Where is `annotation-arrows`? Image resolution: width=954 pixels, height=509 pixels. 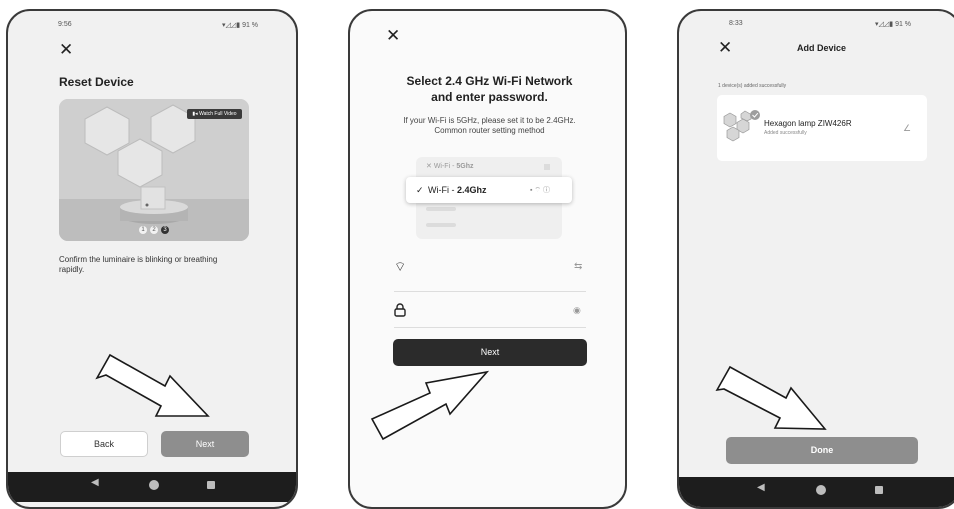
annotation-arrows is located at coordinates (461, 397).